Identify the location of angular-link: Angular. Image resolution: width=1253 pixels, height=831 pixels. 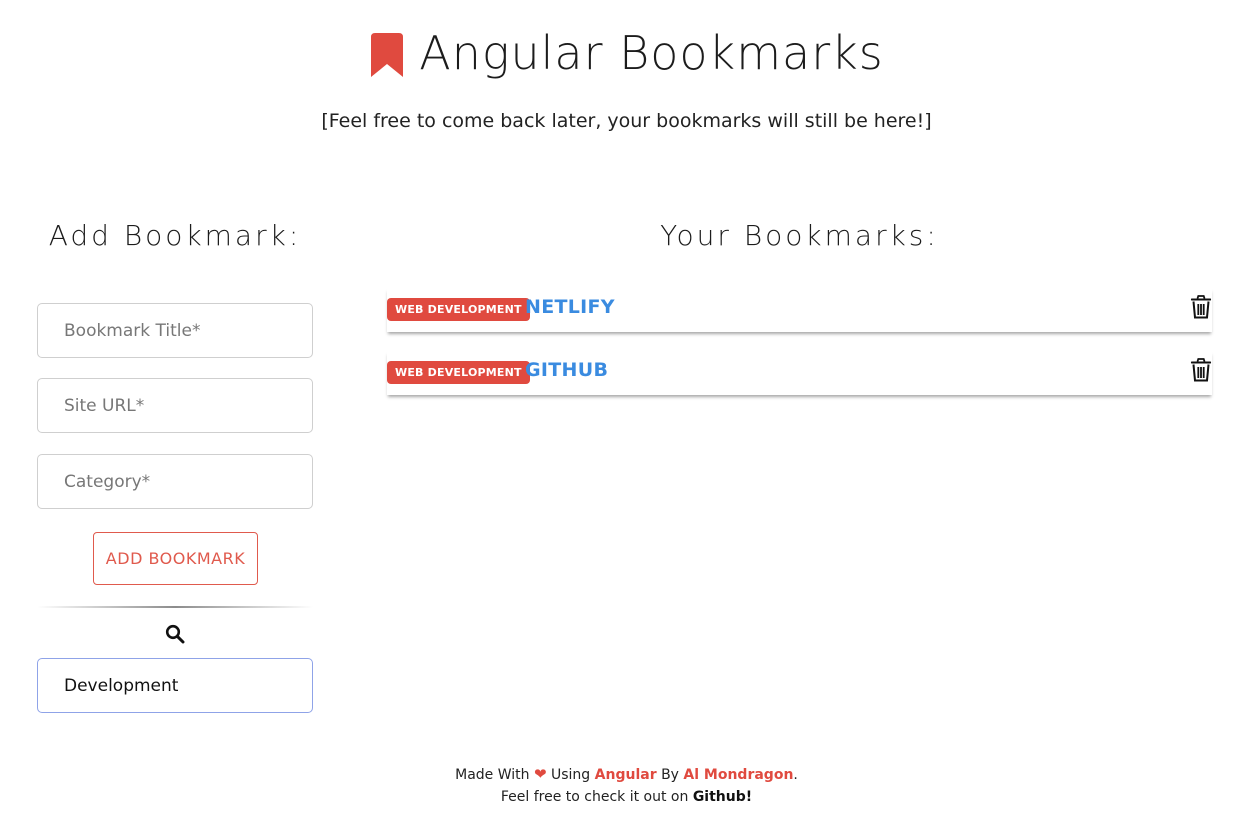
(626, 775).